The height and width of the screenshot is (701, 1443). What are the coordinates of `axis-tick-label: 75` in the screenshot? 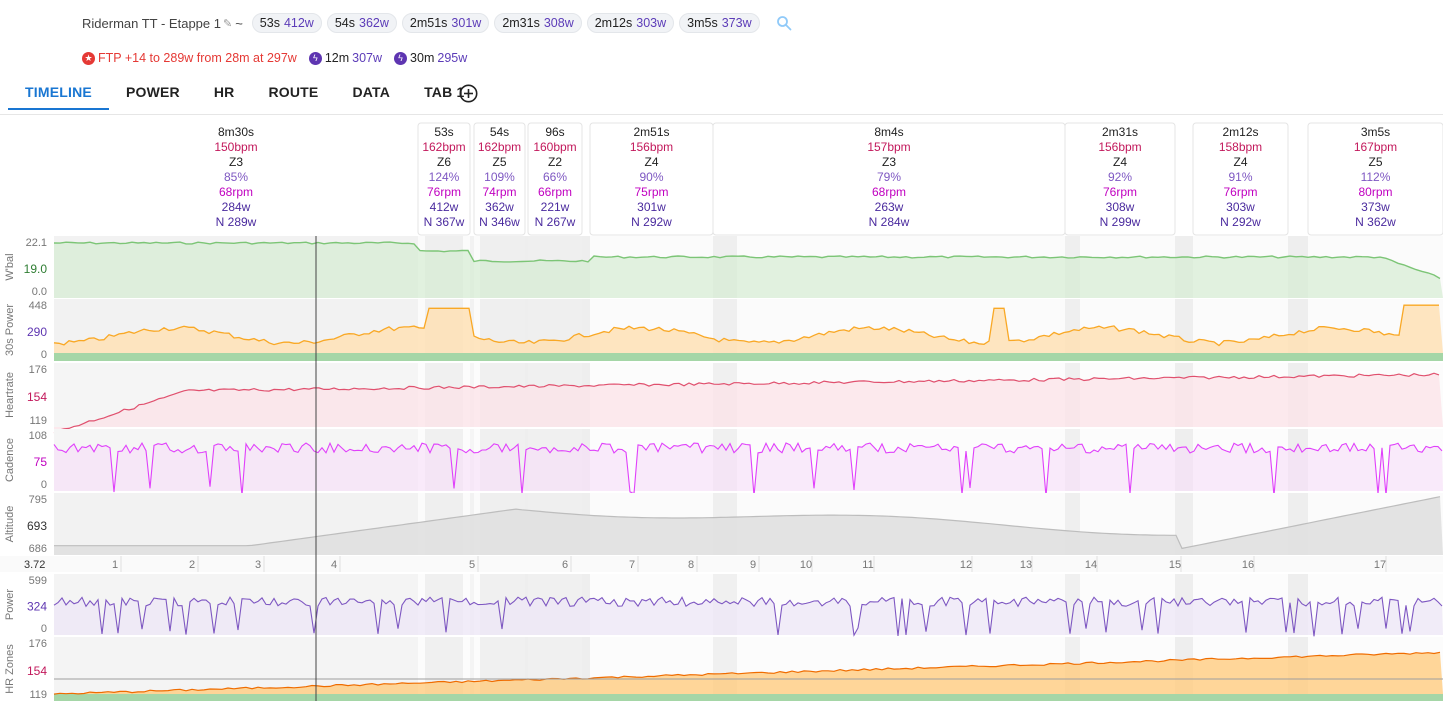 It's located at (41, 462).